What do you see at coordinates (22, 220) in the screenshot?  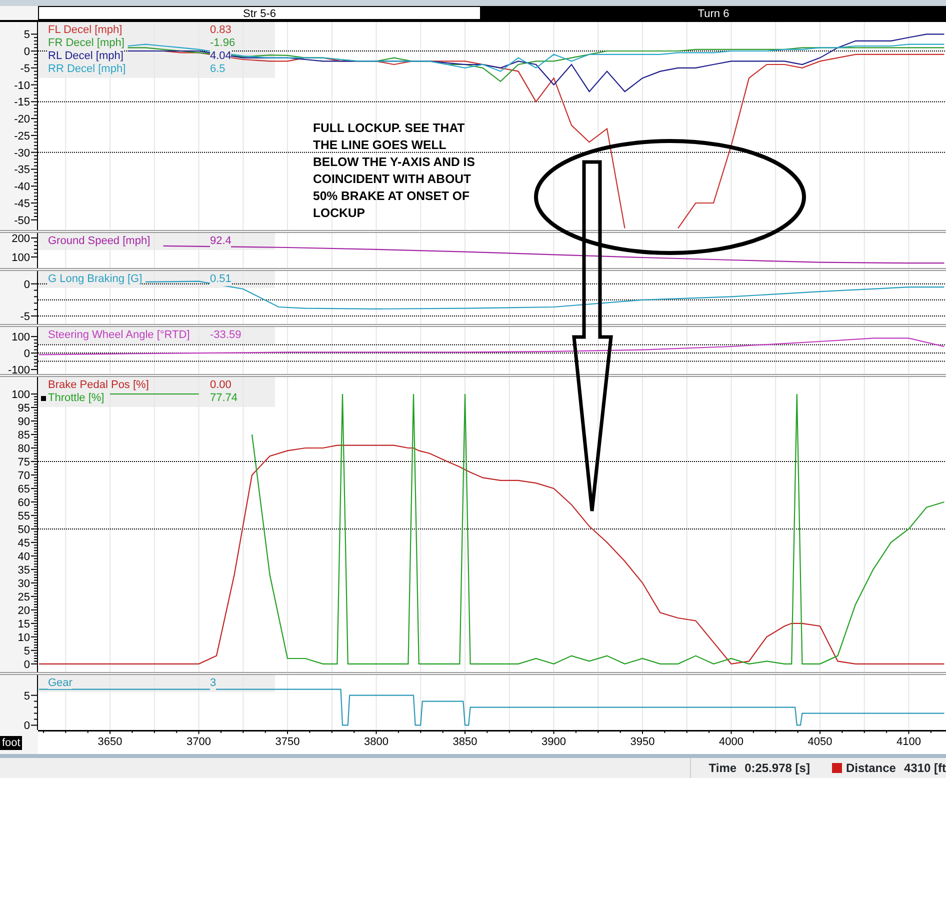 I see `axis-tick-label: -50` at bounding box center [22, 220].